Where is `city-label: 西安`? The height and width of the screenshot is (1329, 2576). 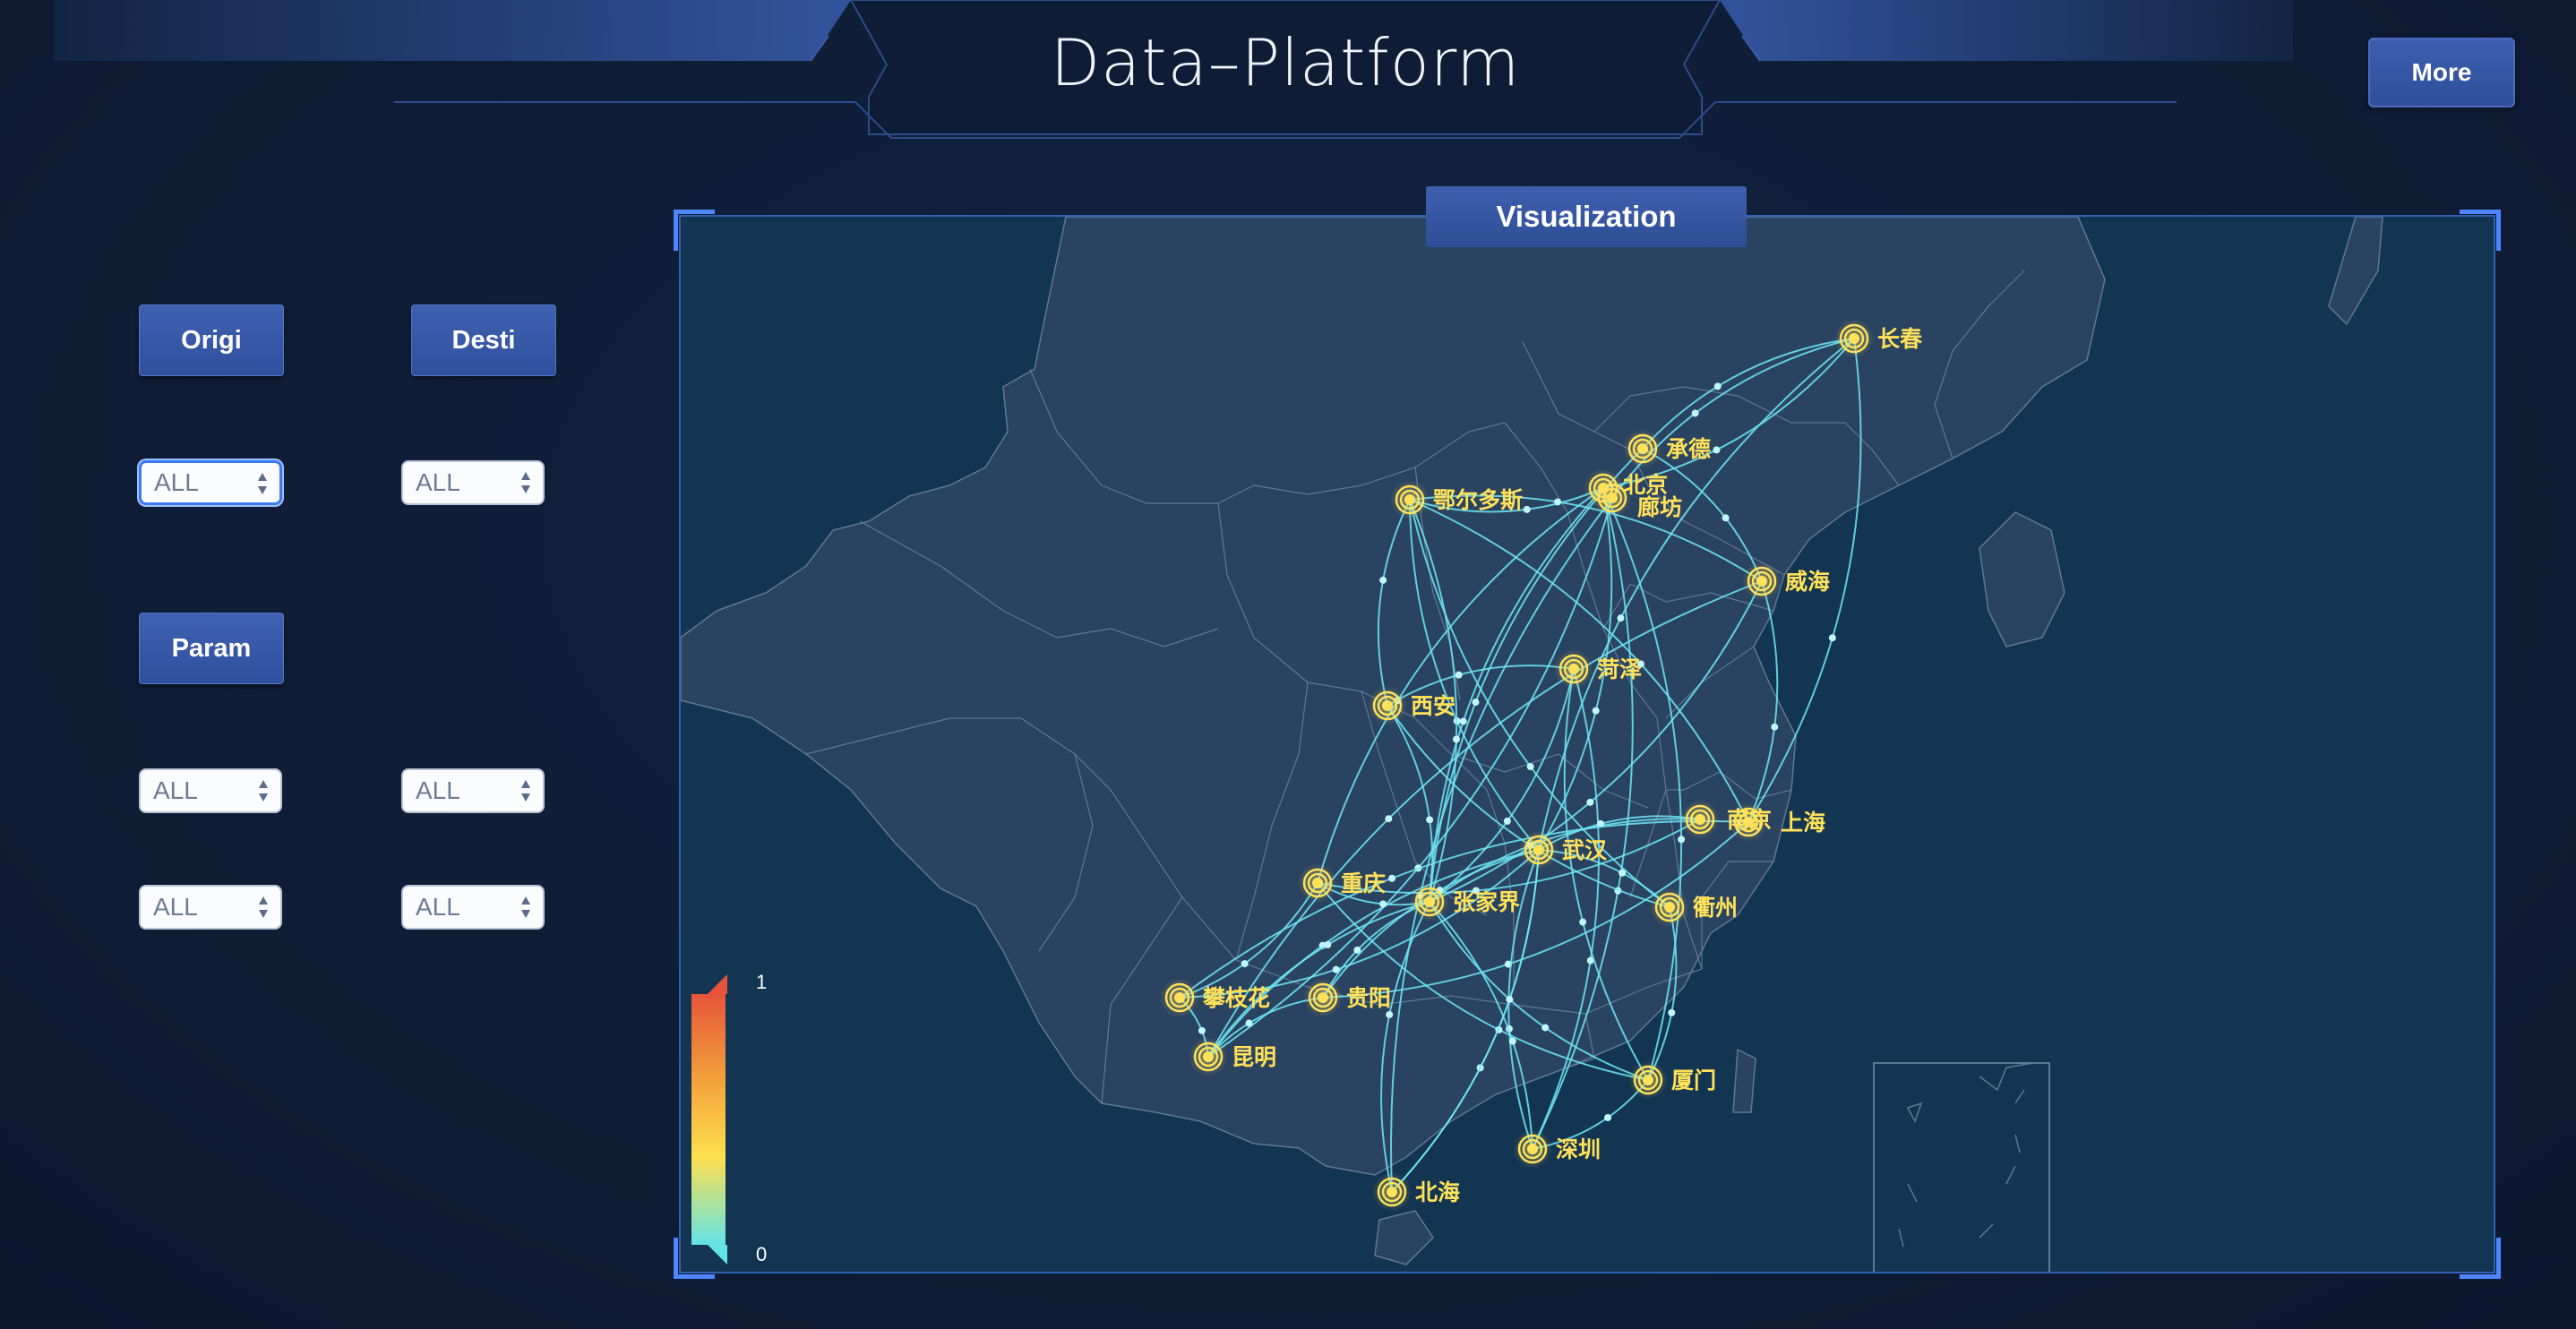
city-label: 西安 is located at coordinates (1433, 706).